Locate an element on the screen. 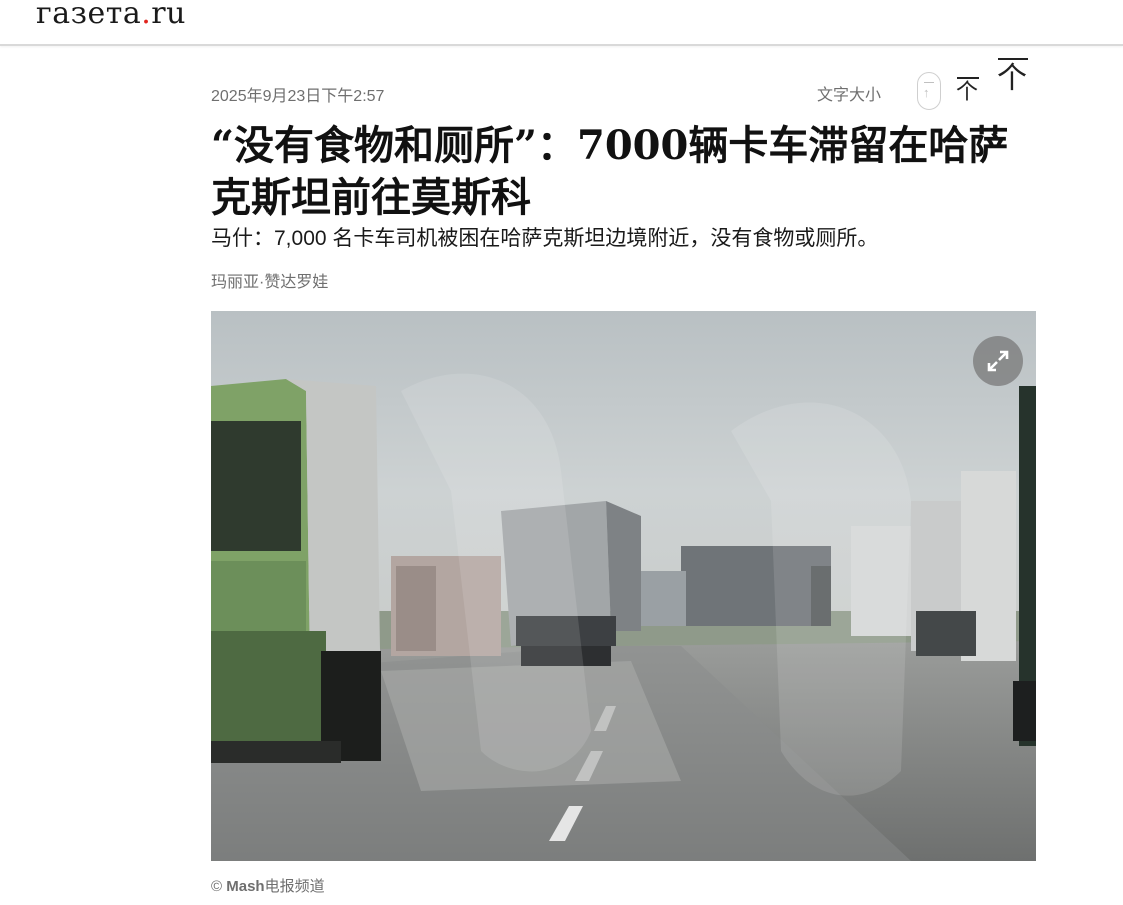  article-meta: 2025年9月23日下午2:57 文字大小 ↑ 个 个 is located at coordinates (623, 84).